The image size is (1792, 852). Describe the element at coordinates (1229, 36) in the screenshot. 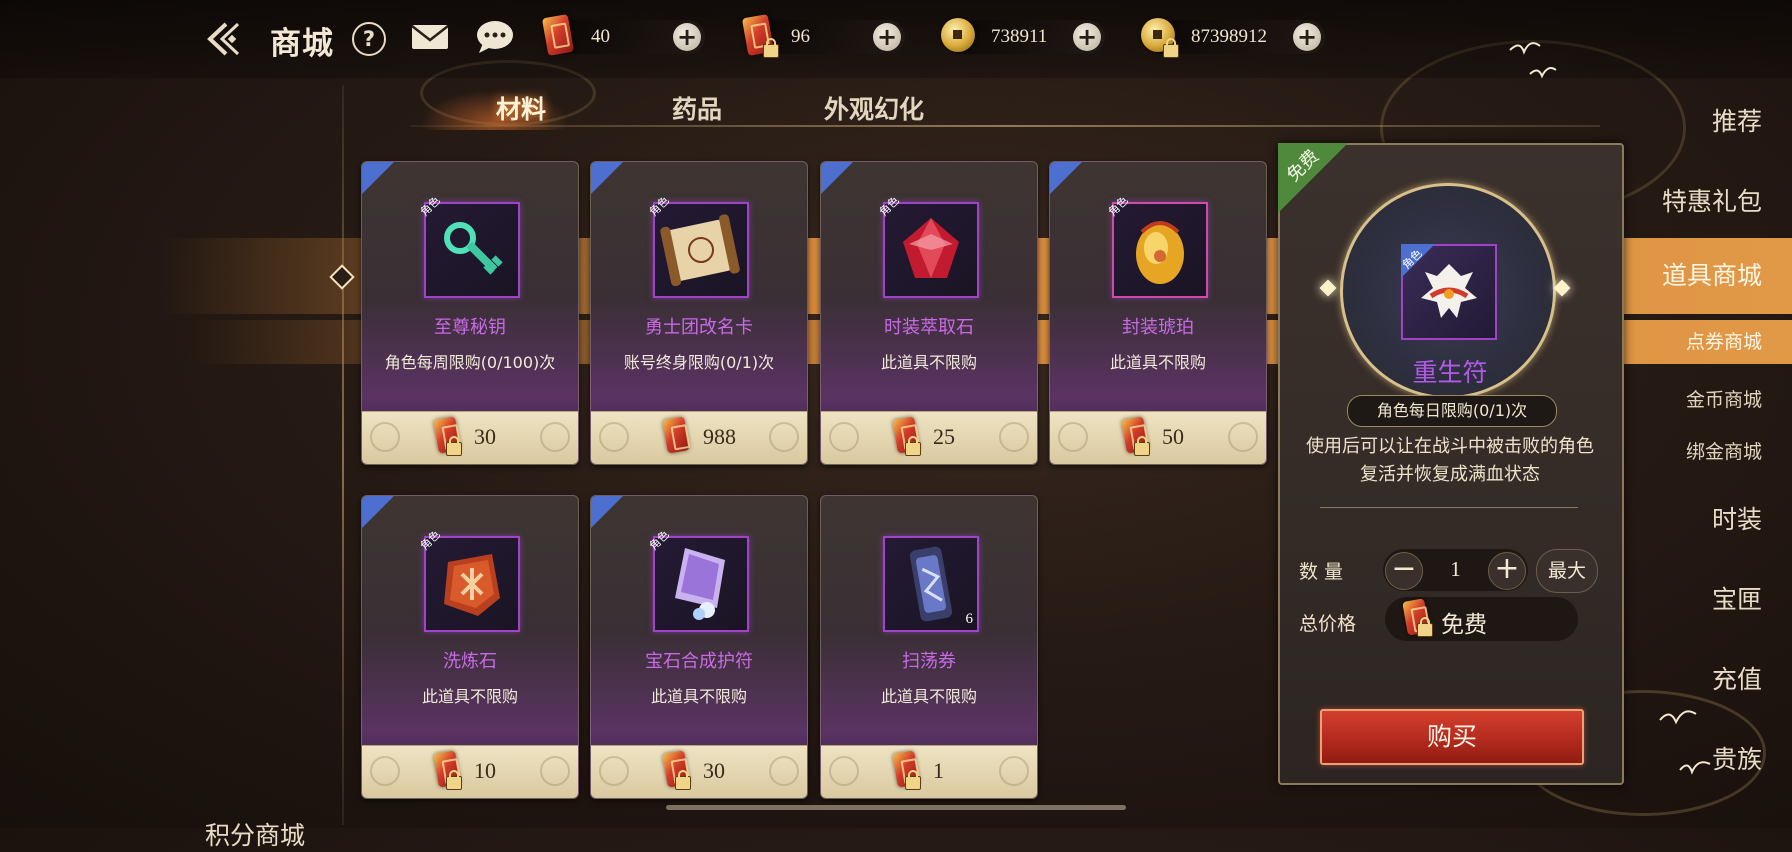

I see `currency-value: 87398912` at that location.